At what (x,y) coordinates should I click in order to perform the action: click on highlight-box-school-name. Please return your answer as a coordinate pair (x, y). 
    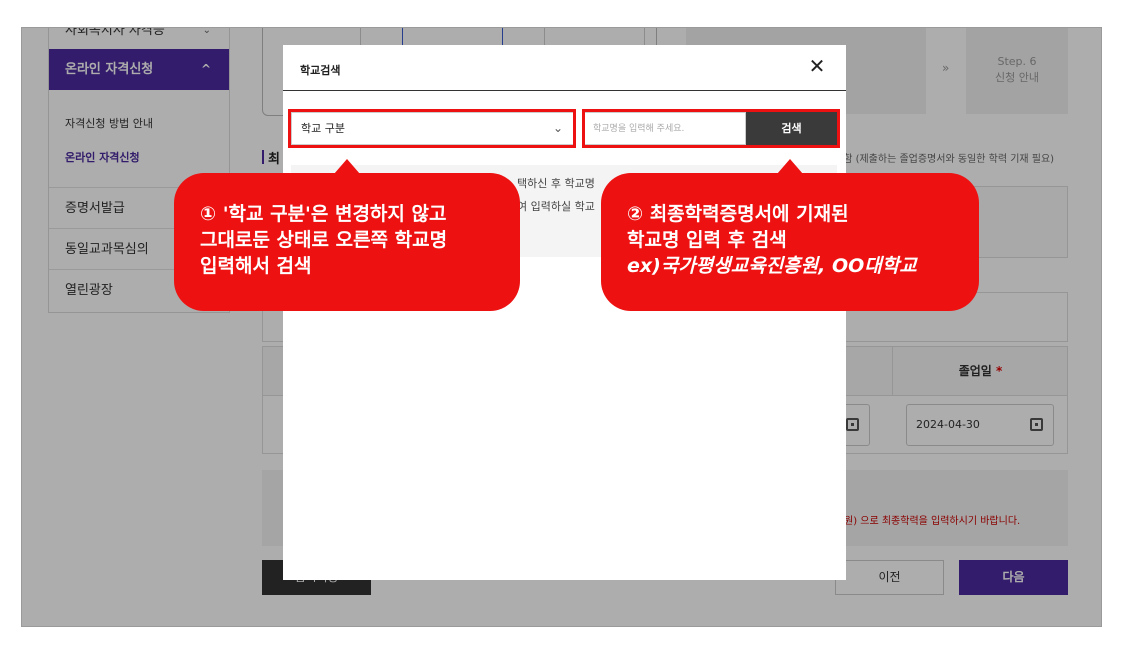
    Looking at the image, I should click on (711, 128).